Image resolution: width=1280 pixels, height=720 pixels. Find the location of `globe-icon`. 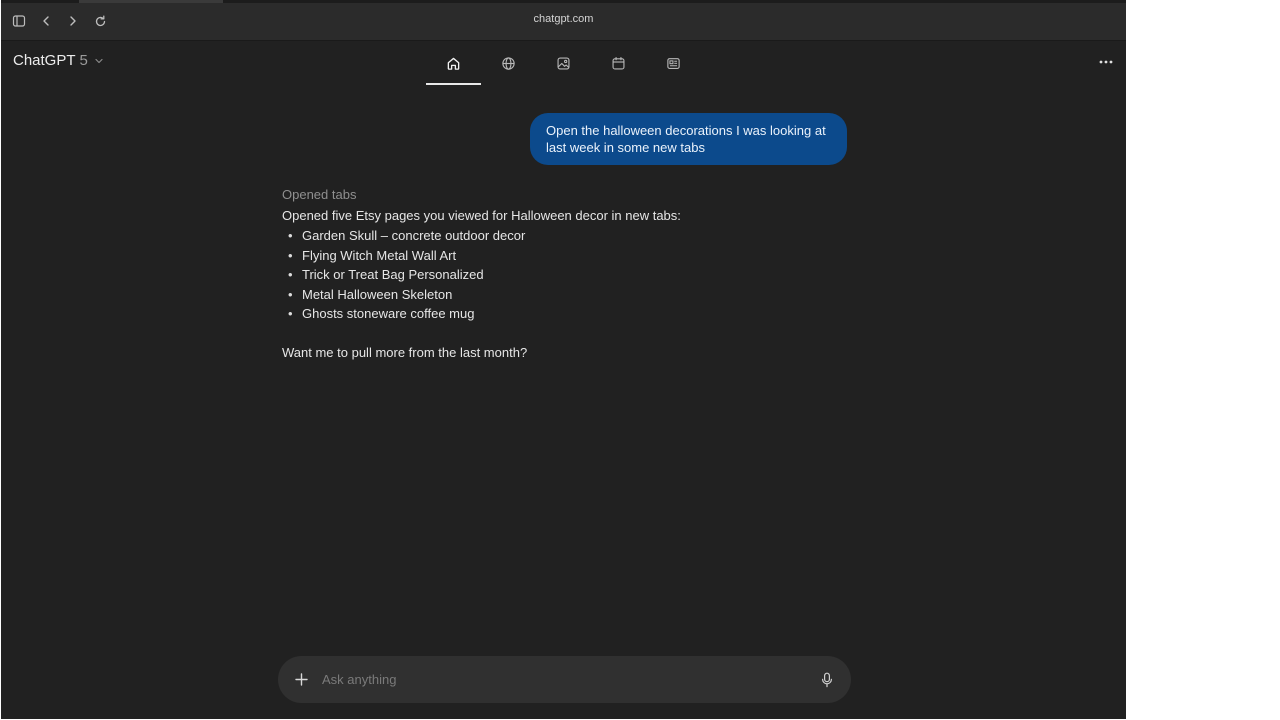

globe-icon is located at coordinates (508, 63).